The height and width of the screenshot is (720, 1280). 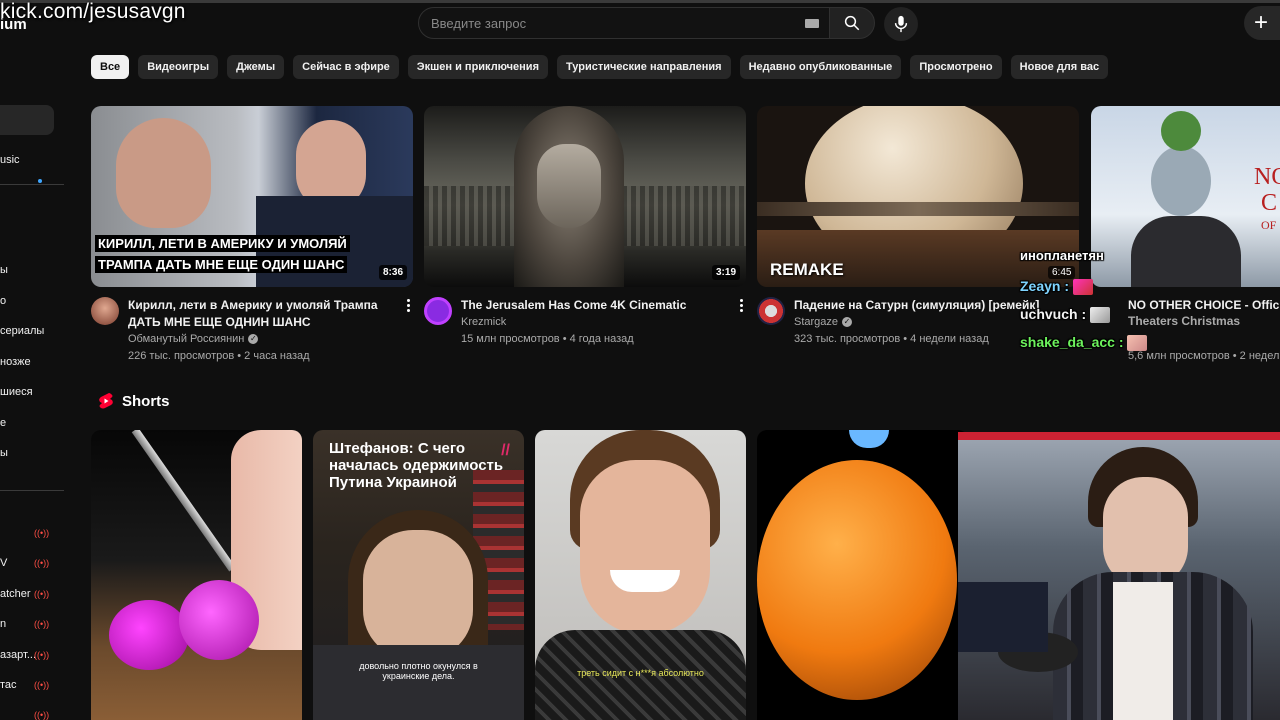 I want to click on search-input, so click(x=624, y=23).